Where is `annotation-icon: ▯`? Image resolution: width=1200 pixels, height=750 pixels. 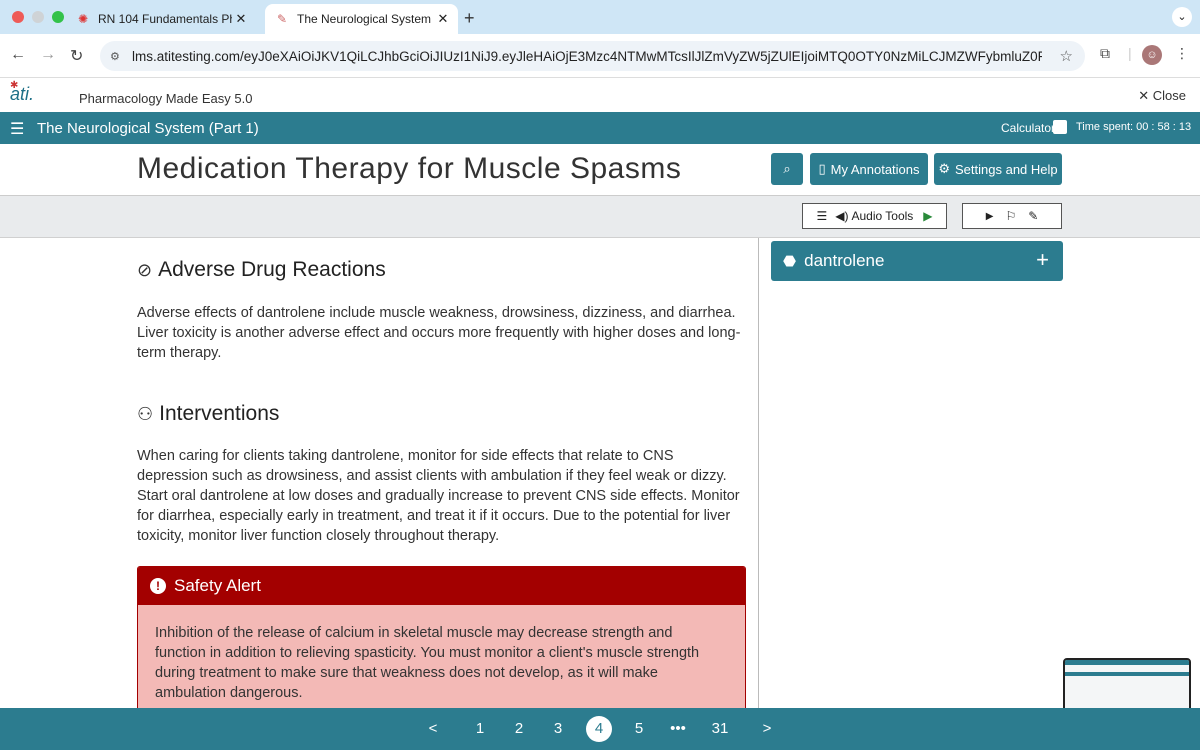
annotation-icon: ▯ is located at coordinates (822, 168).